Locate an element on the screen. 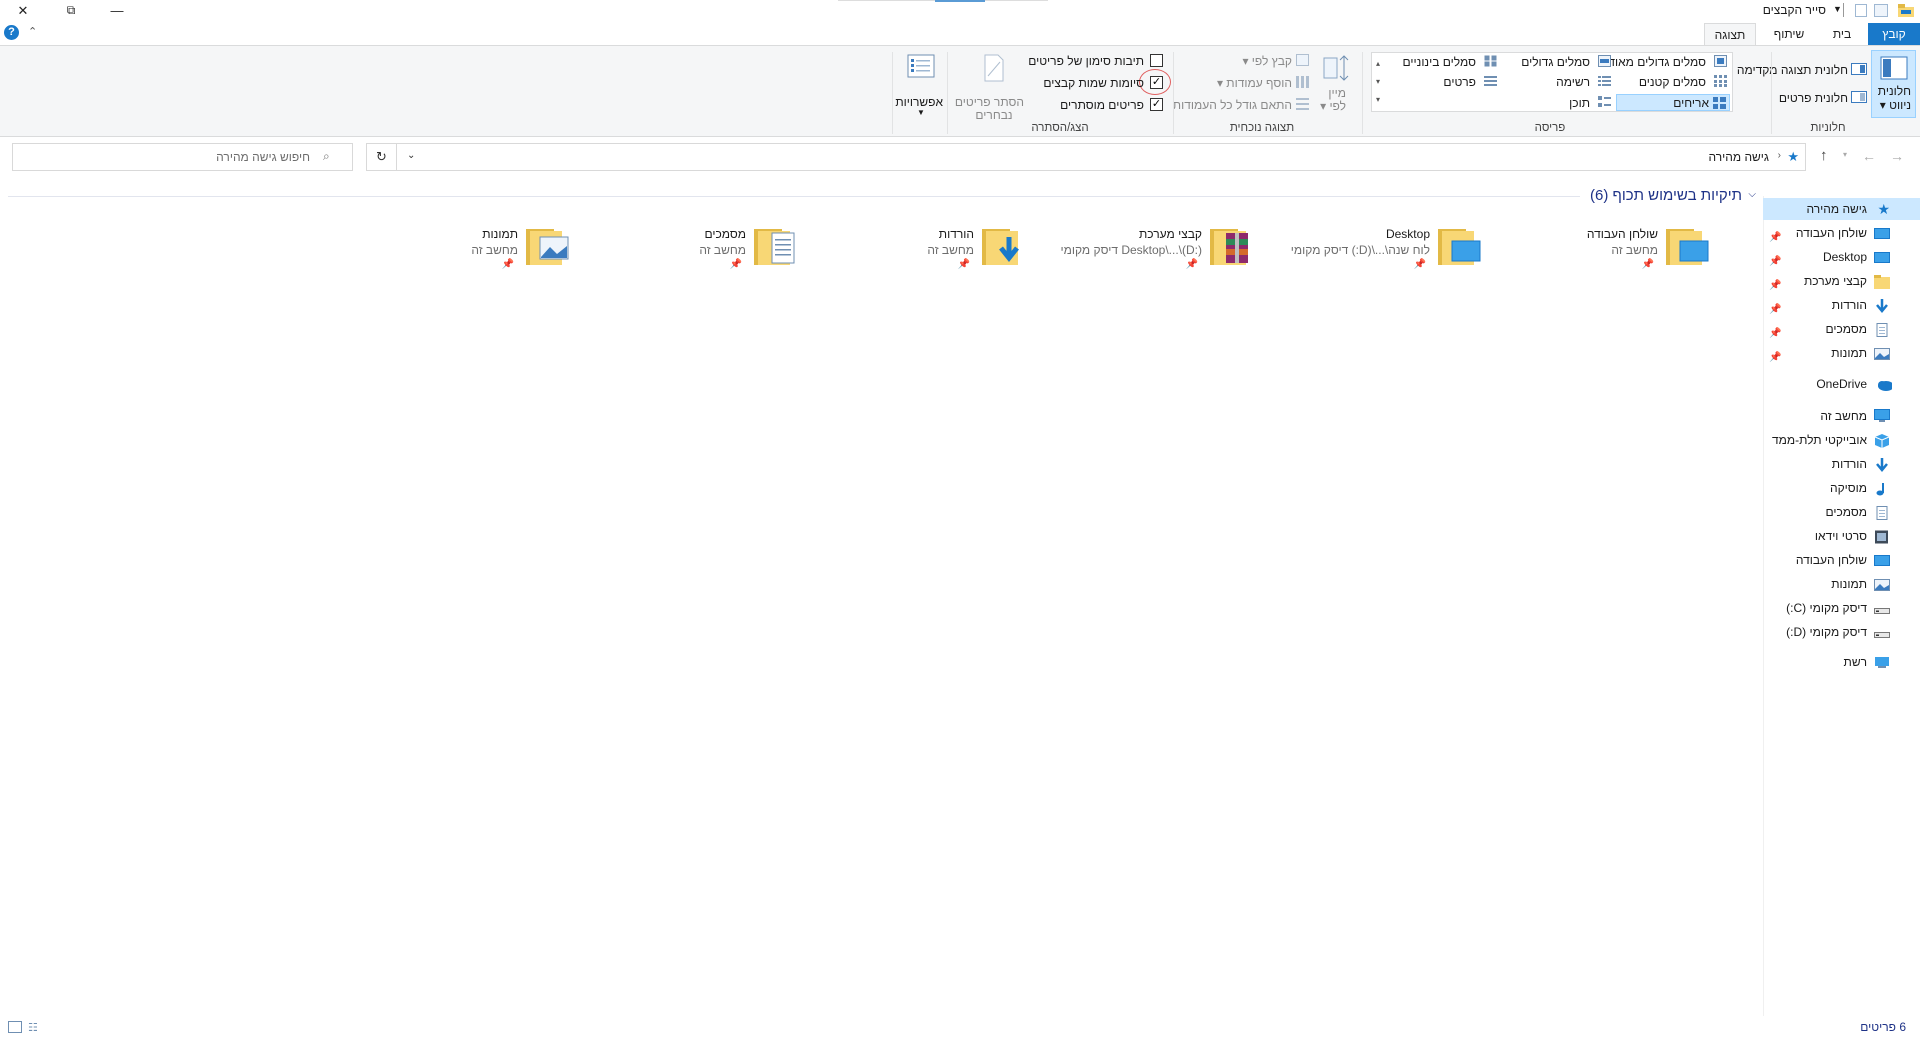 This screenshot has height=1040, width=1920. restore-button: ⧉ is located at coordinates (71, 10).